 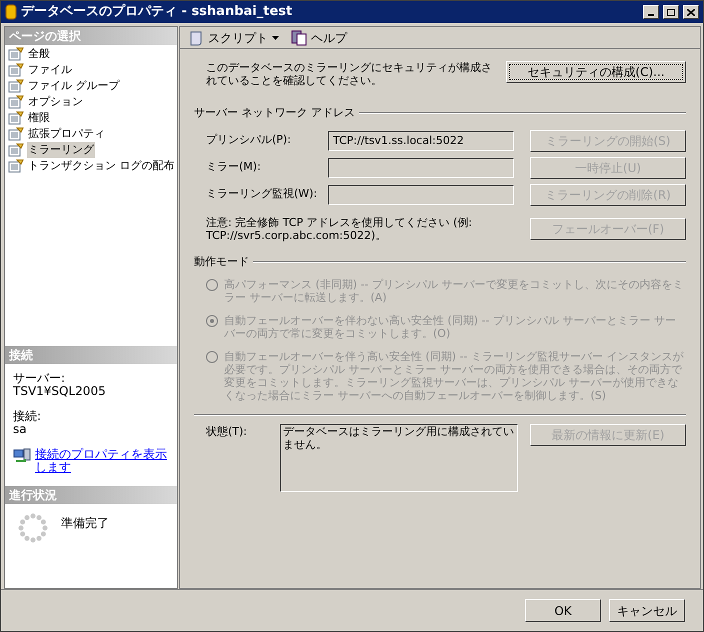 What do you see at coordinates (227, 432) in the screenshot?
I see `status-label: 状態(T):` at bounding box center [227, 432].